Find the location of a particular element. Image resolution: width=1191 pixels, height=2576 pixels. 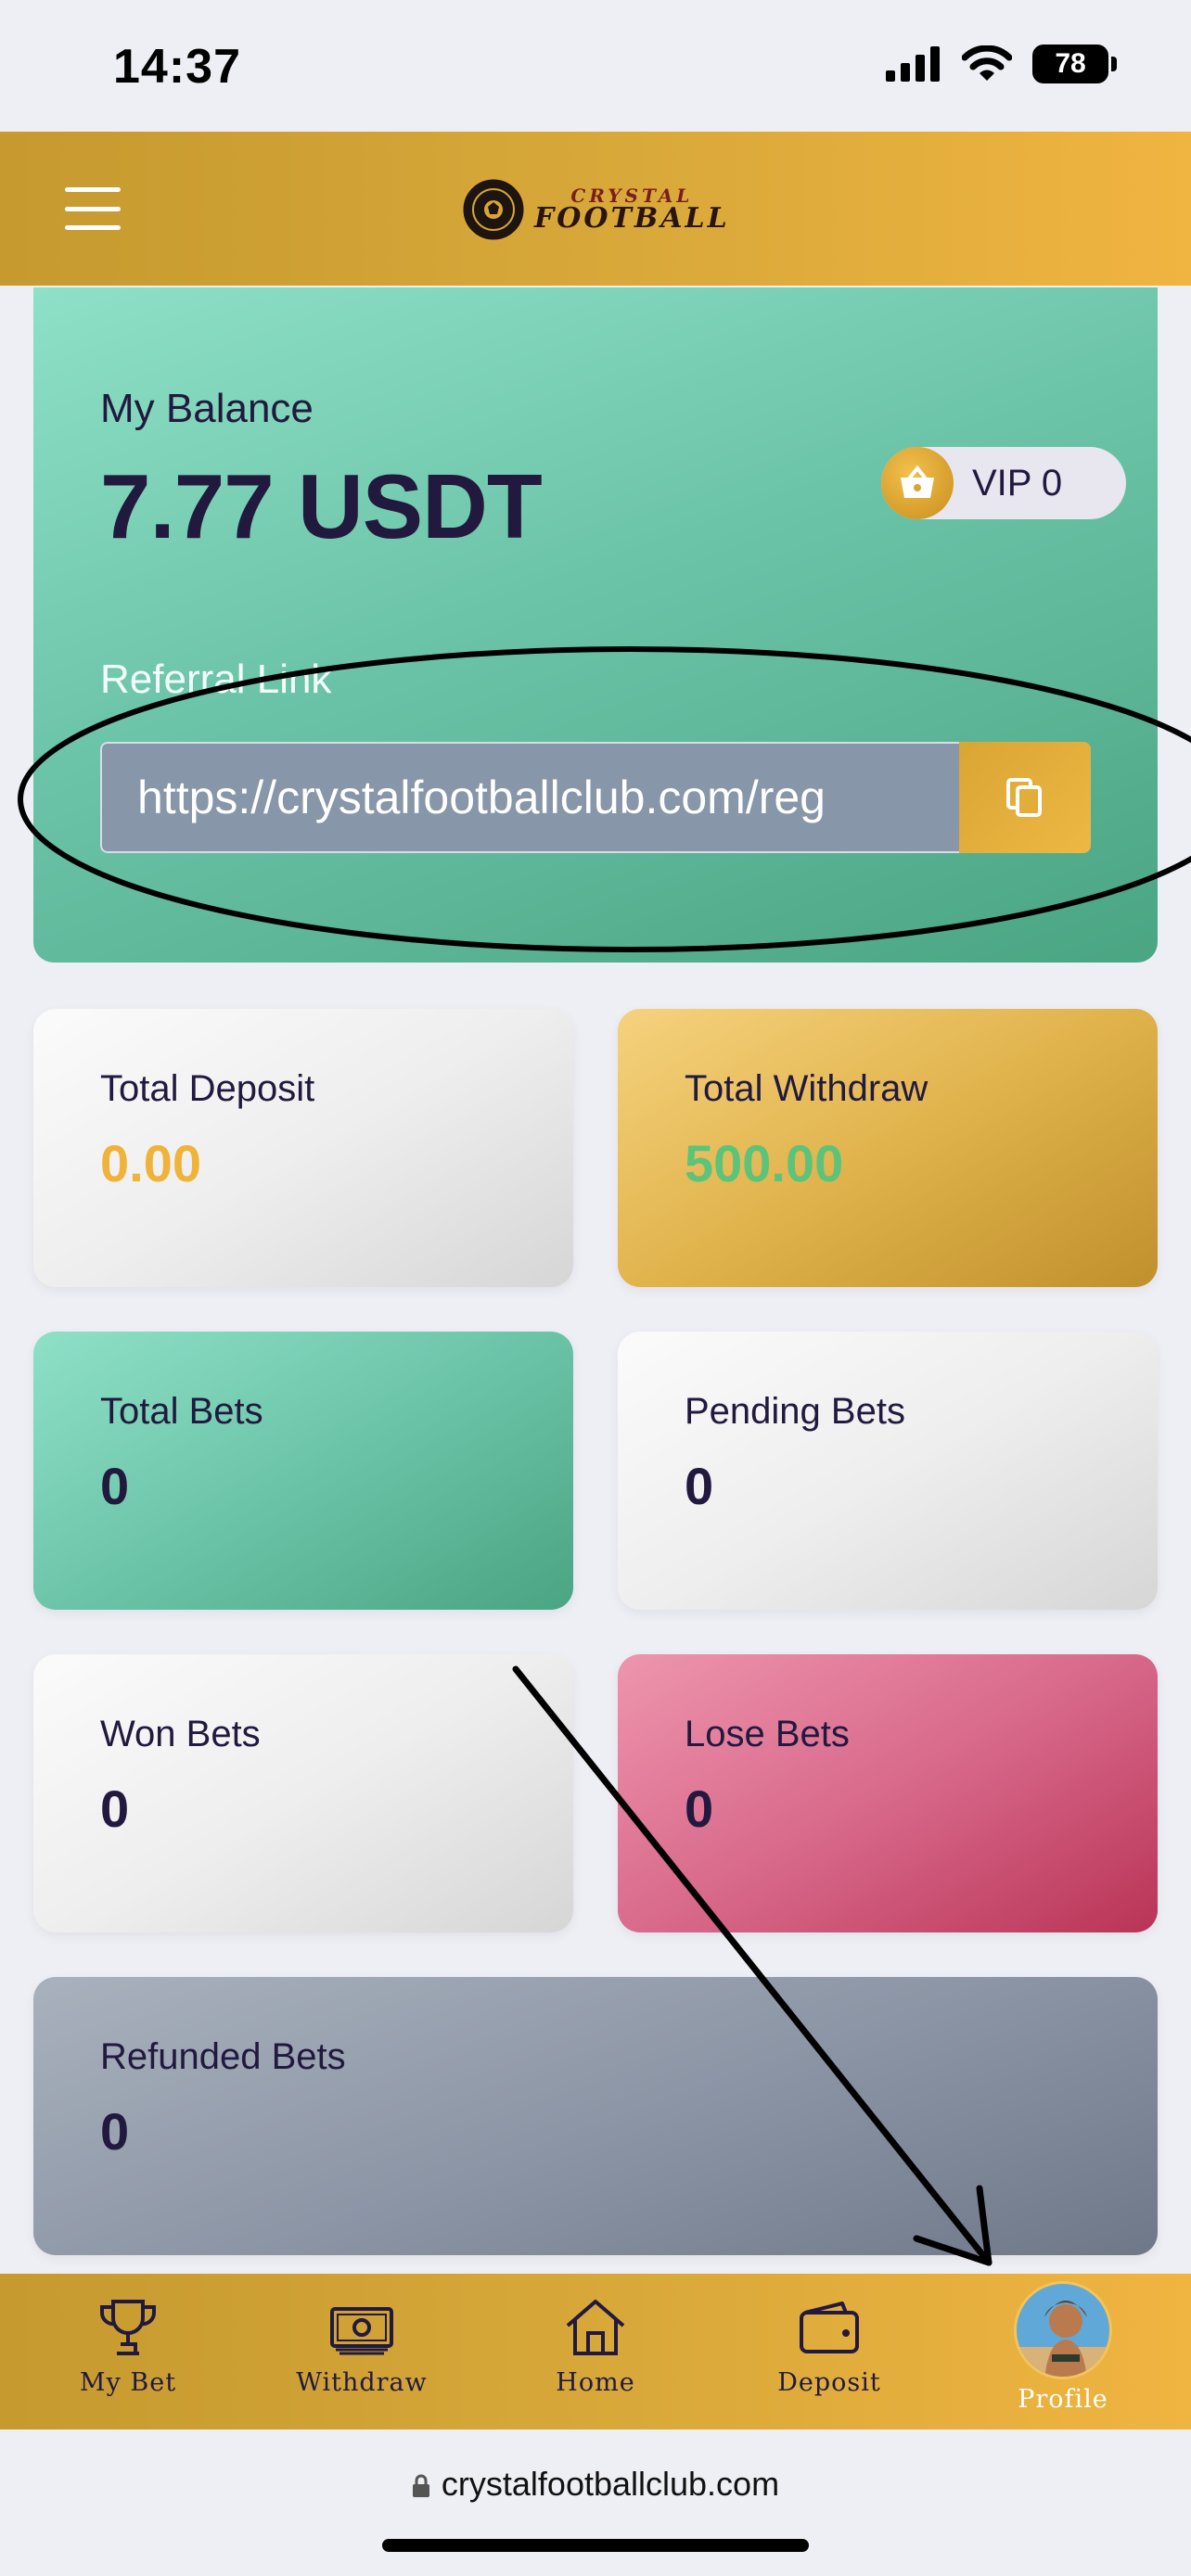

referral-link-input is located at coordinates (529, 797).